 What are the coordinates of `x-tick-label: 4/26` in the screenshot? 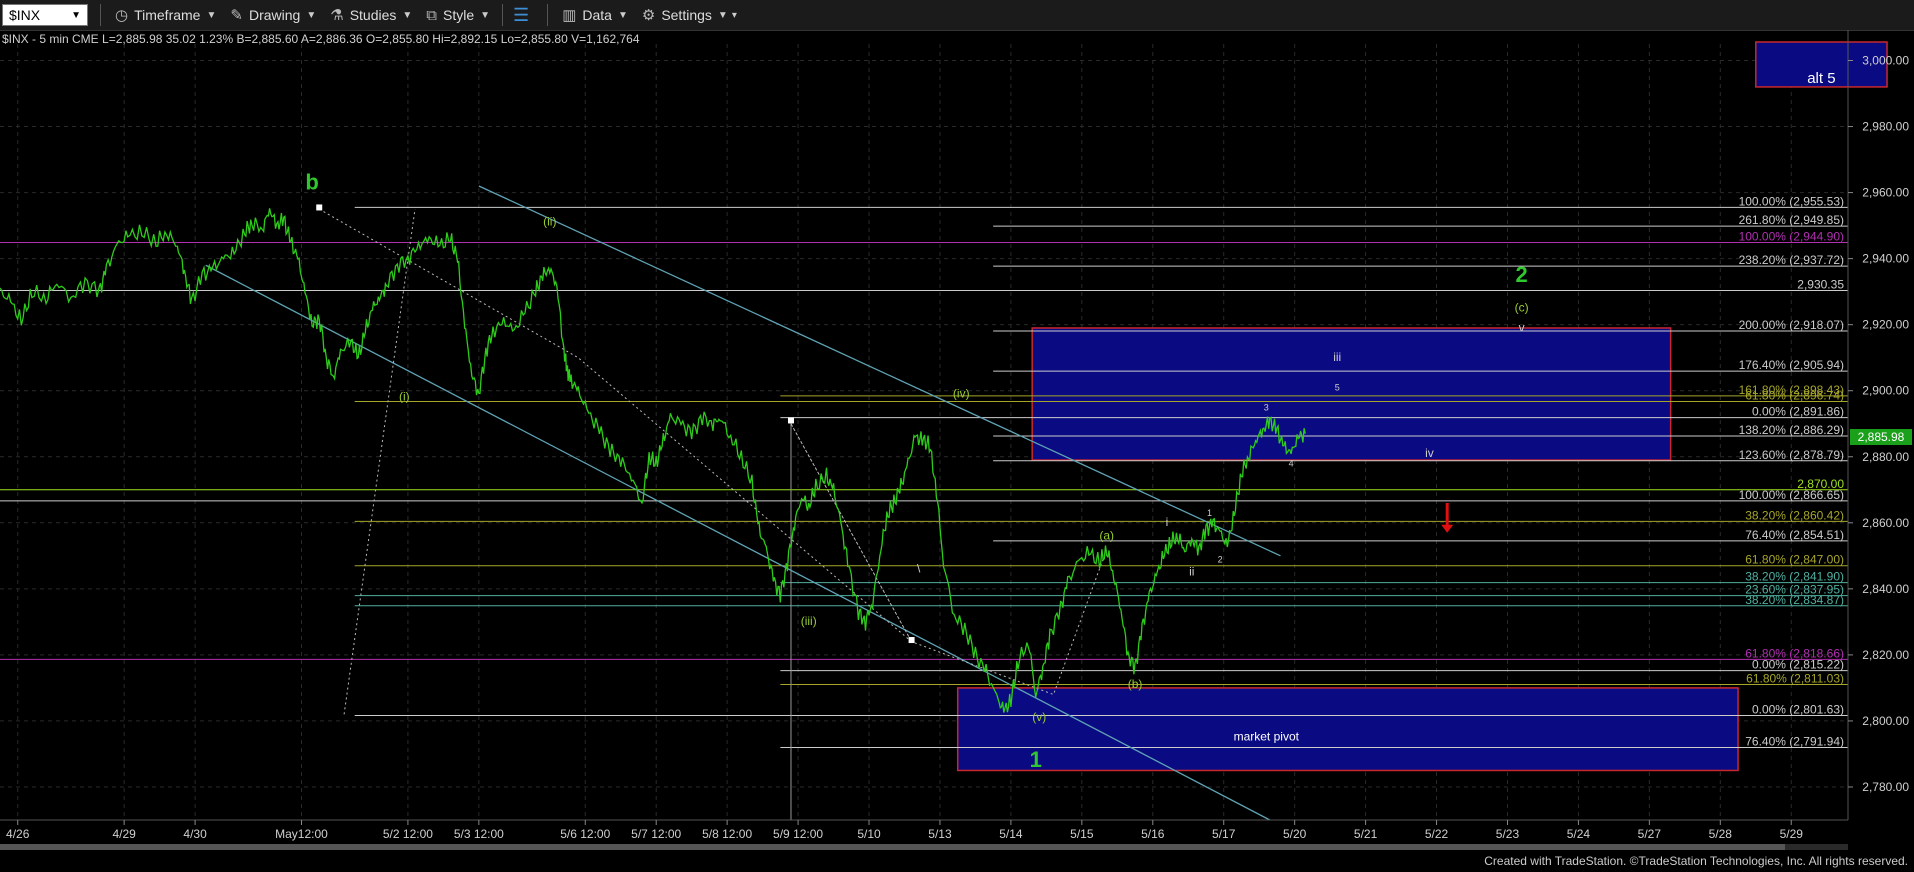 It's located at (18, 834).